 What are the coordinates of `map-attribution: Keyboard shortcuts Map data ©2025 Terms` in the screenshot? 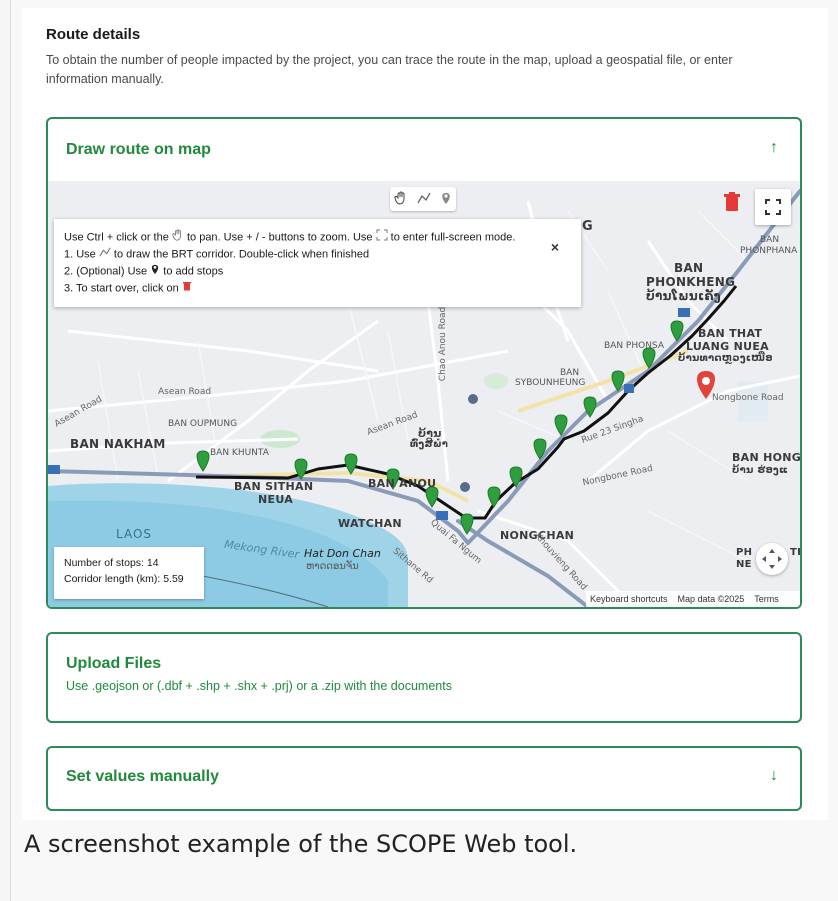 It's located at (693, 599).